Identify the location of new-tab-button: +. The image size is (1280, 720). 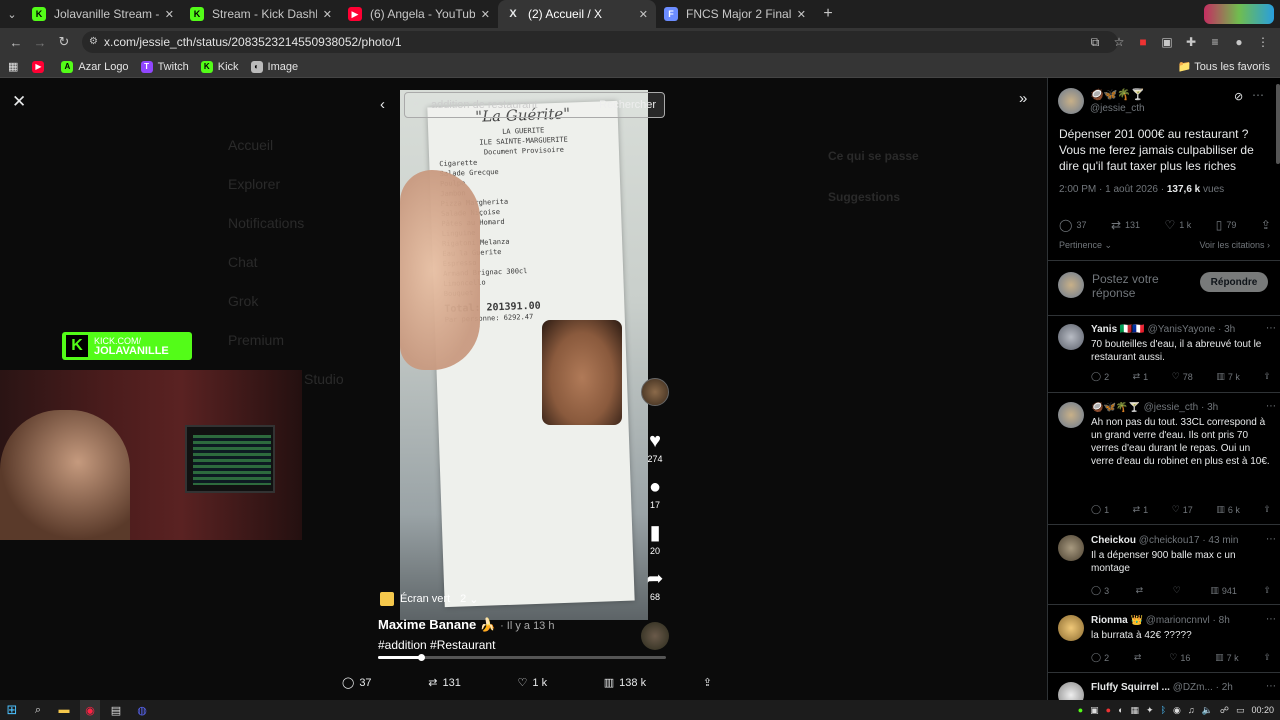
(828, 14).